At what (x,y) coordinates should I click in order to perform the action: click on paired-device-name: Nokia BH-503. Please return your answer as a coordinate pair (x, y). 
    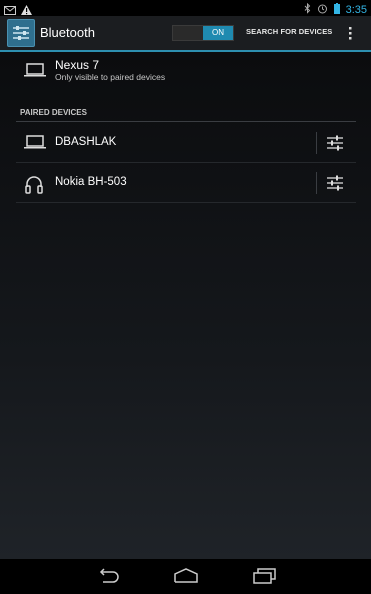
    Looking at the image, I should click on (91, 182).